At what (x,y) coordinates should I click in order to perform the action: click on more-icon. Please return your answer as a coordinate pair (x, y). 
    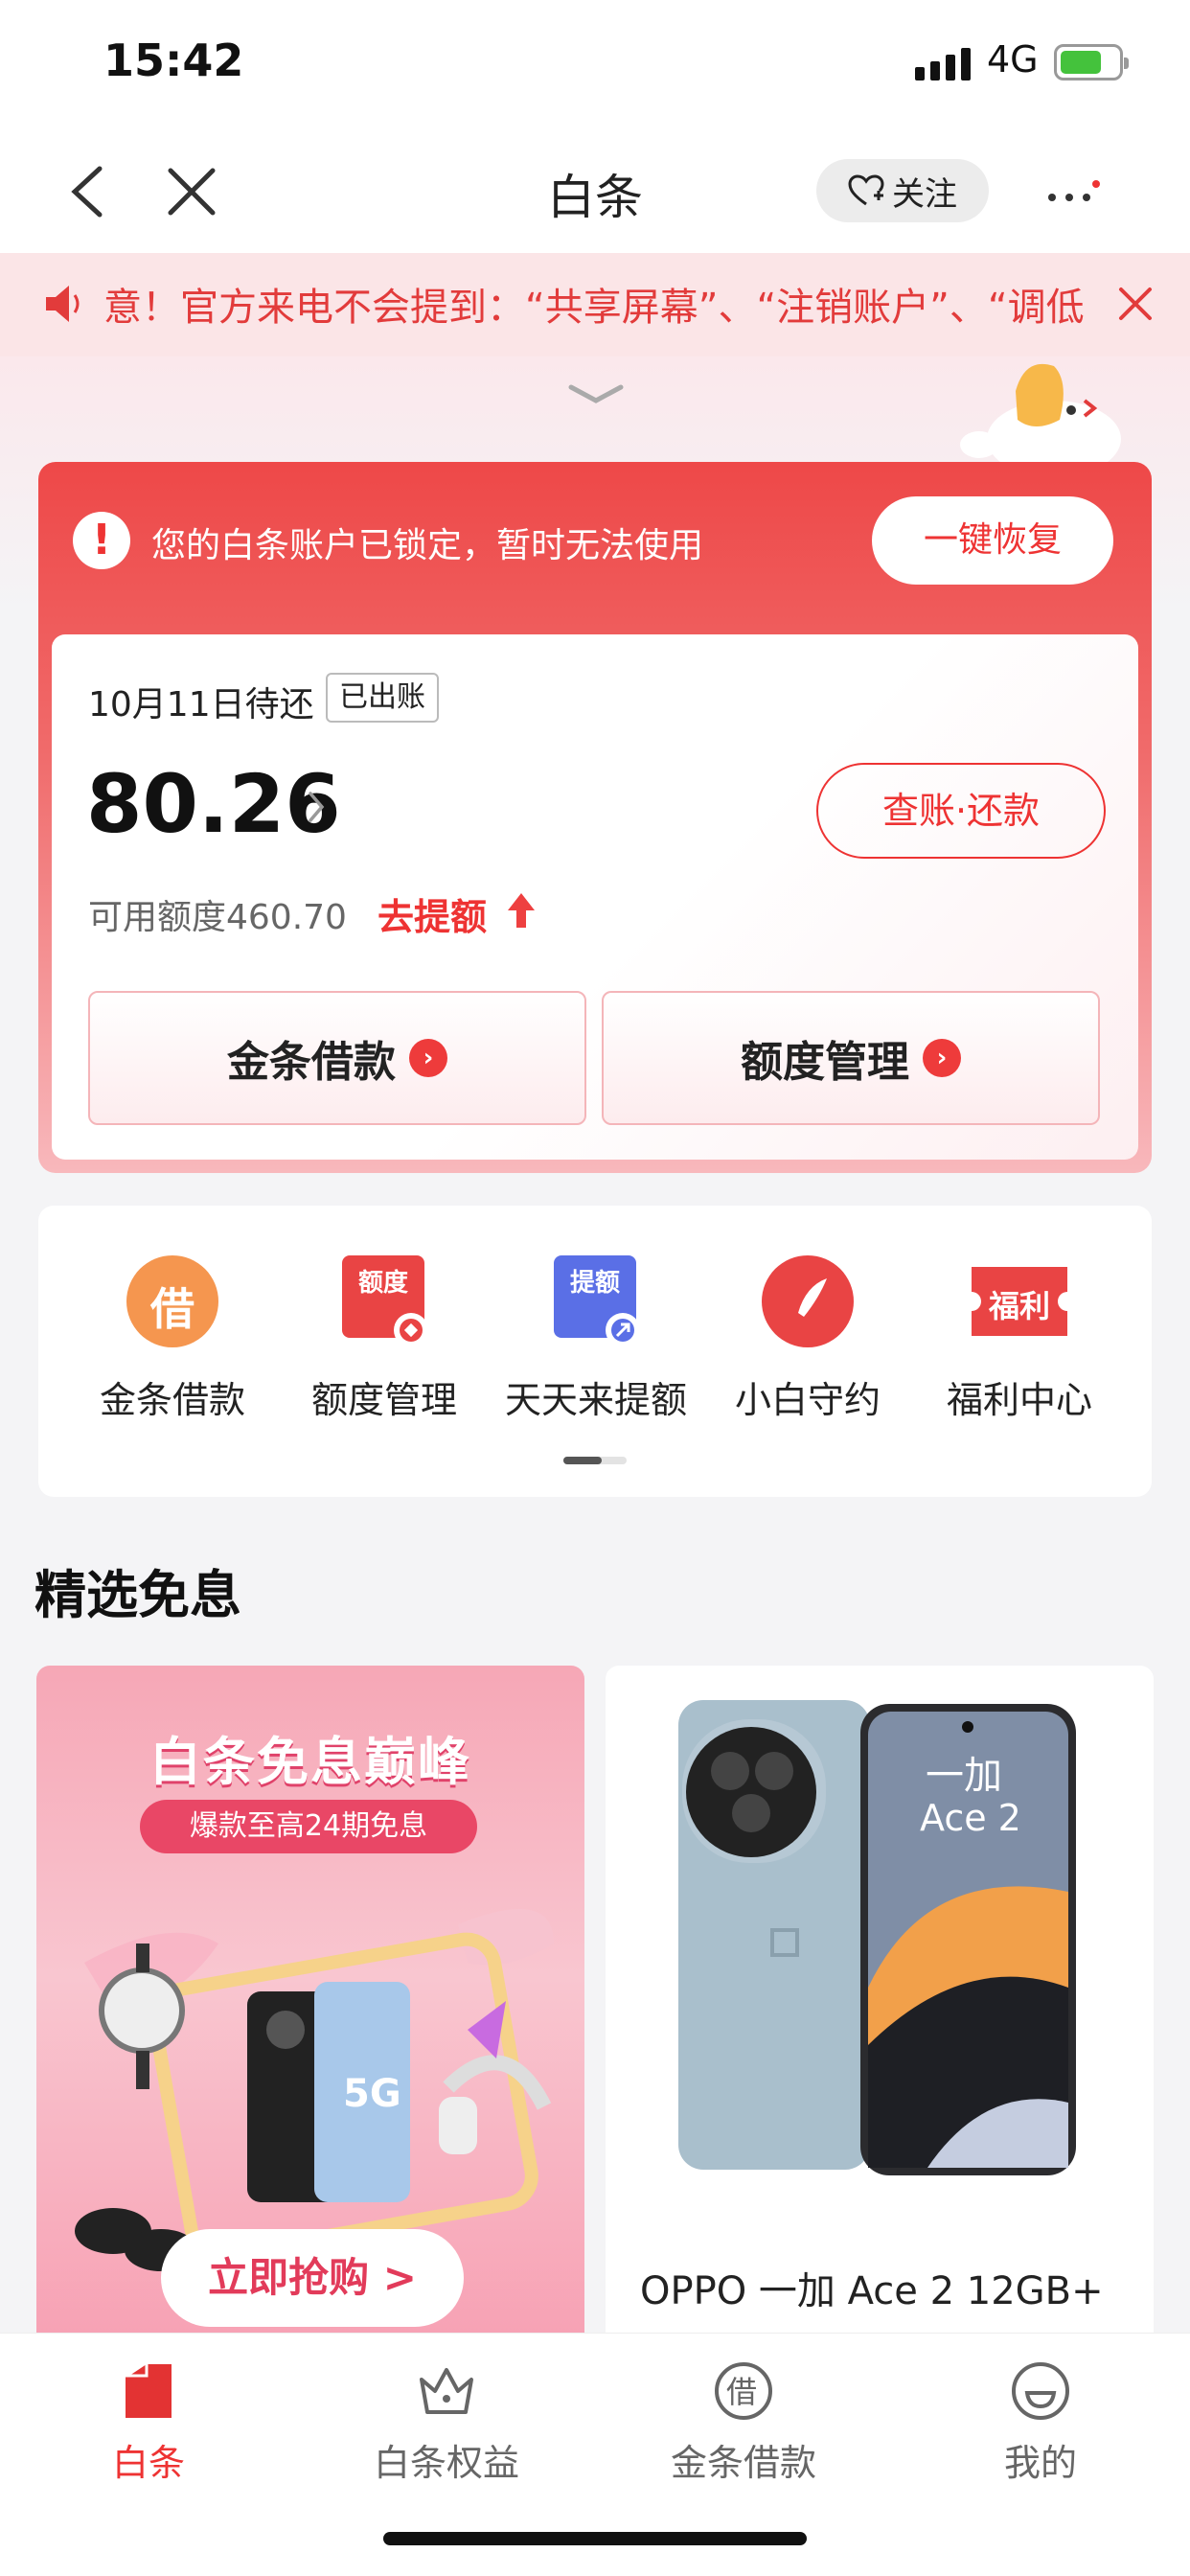
    Looking at the image, I should click on (1073, 194).